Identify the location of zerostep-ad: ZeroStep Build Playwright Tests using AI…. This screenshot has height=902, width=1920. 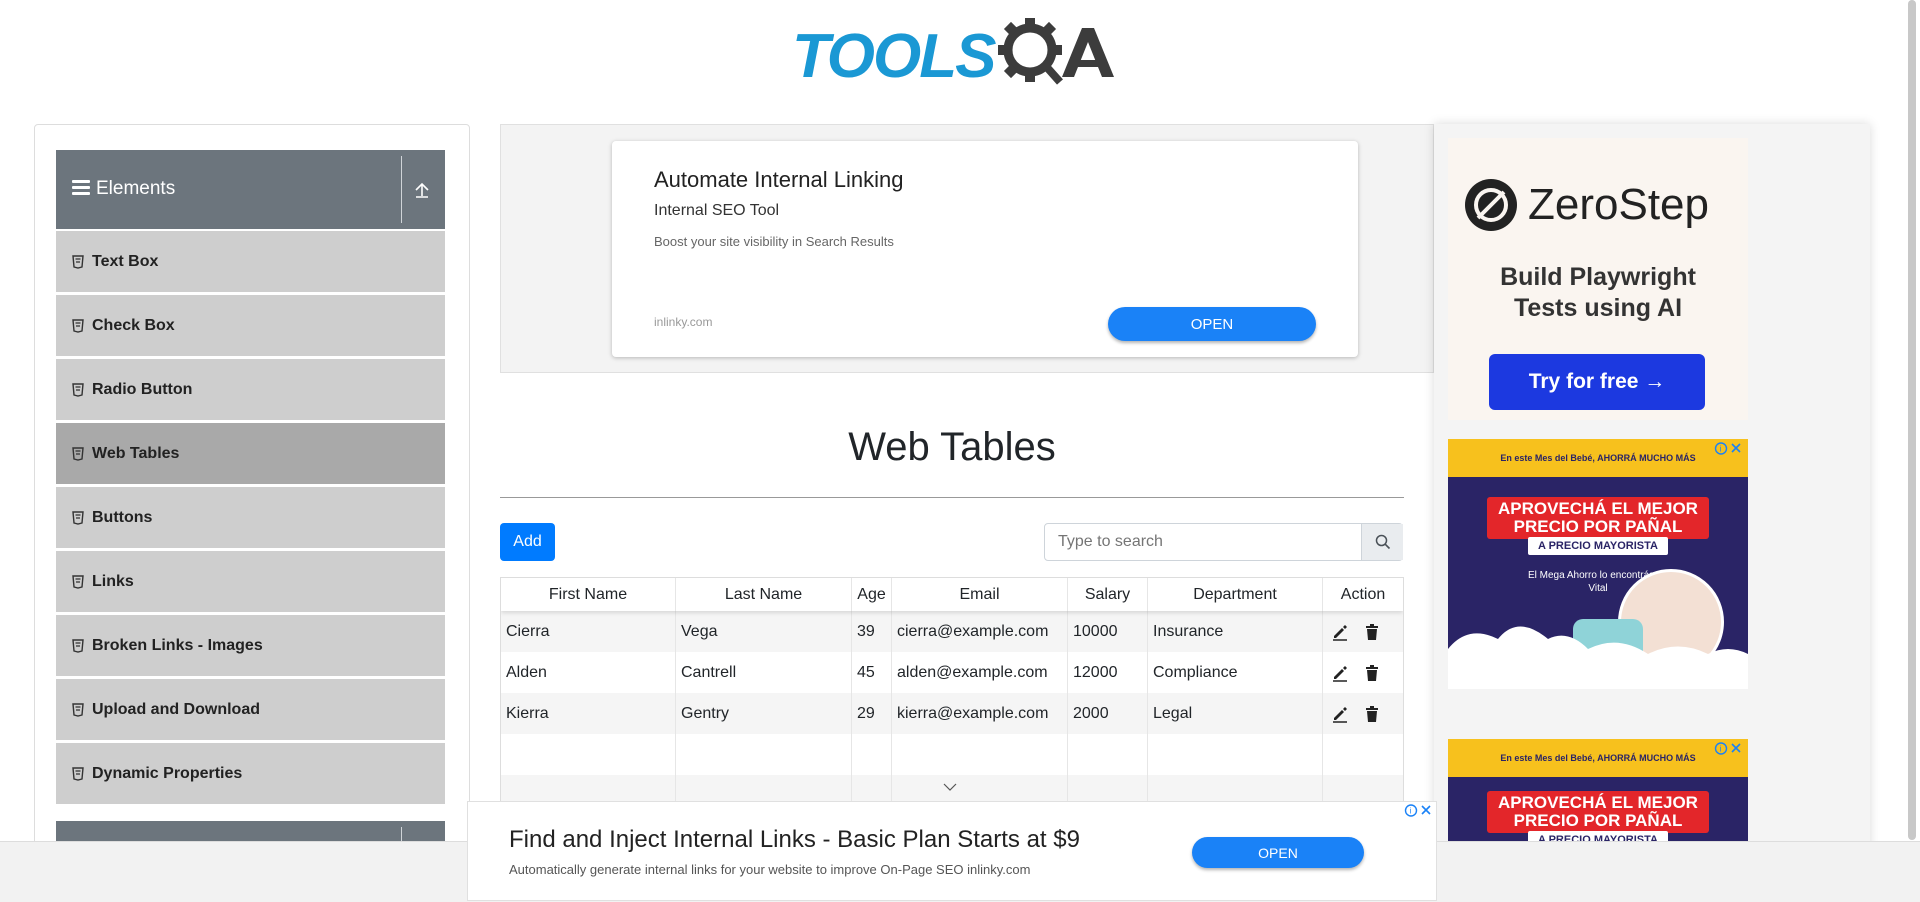
(1598, 279).